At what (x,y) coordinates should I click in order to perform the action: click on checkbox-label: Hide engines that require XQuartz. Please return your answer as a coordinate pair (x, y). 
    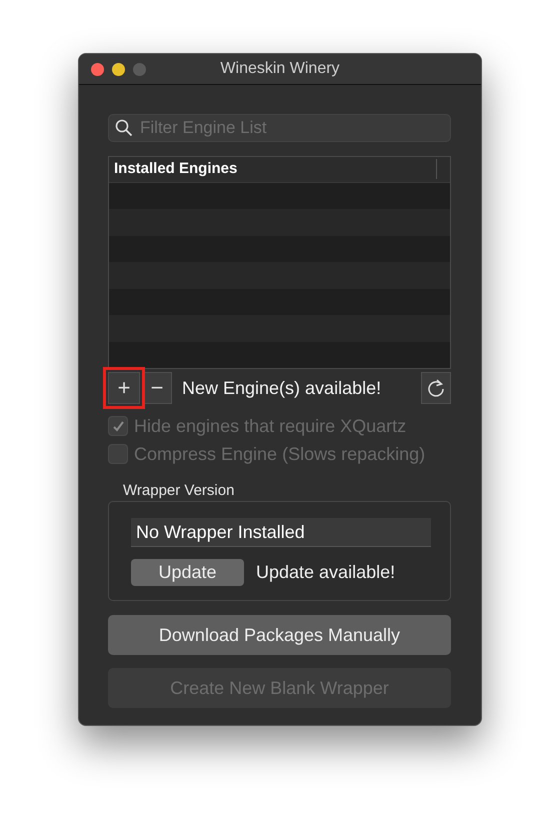
    Looking at the image, I should click on (270, 426).